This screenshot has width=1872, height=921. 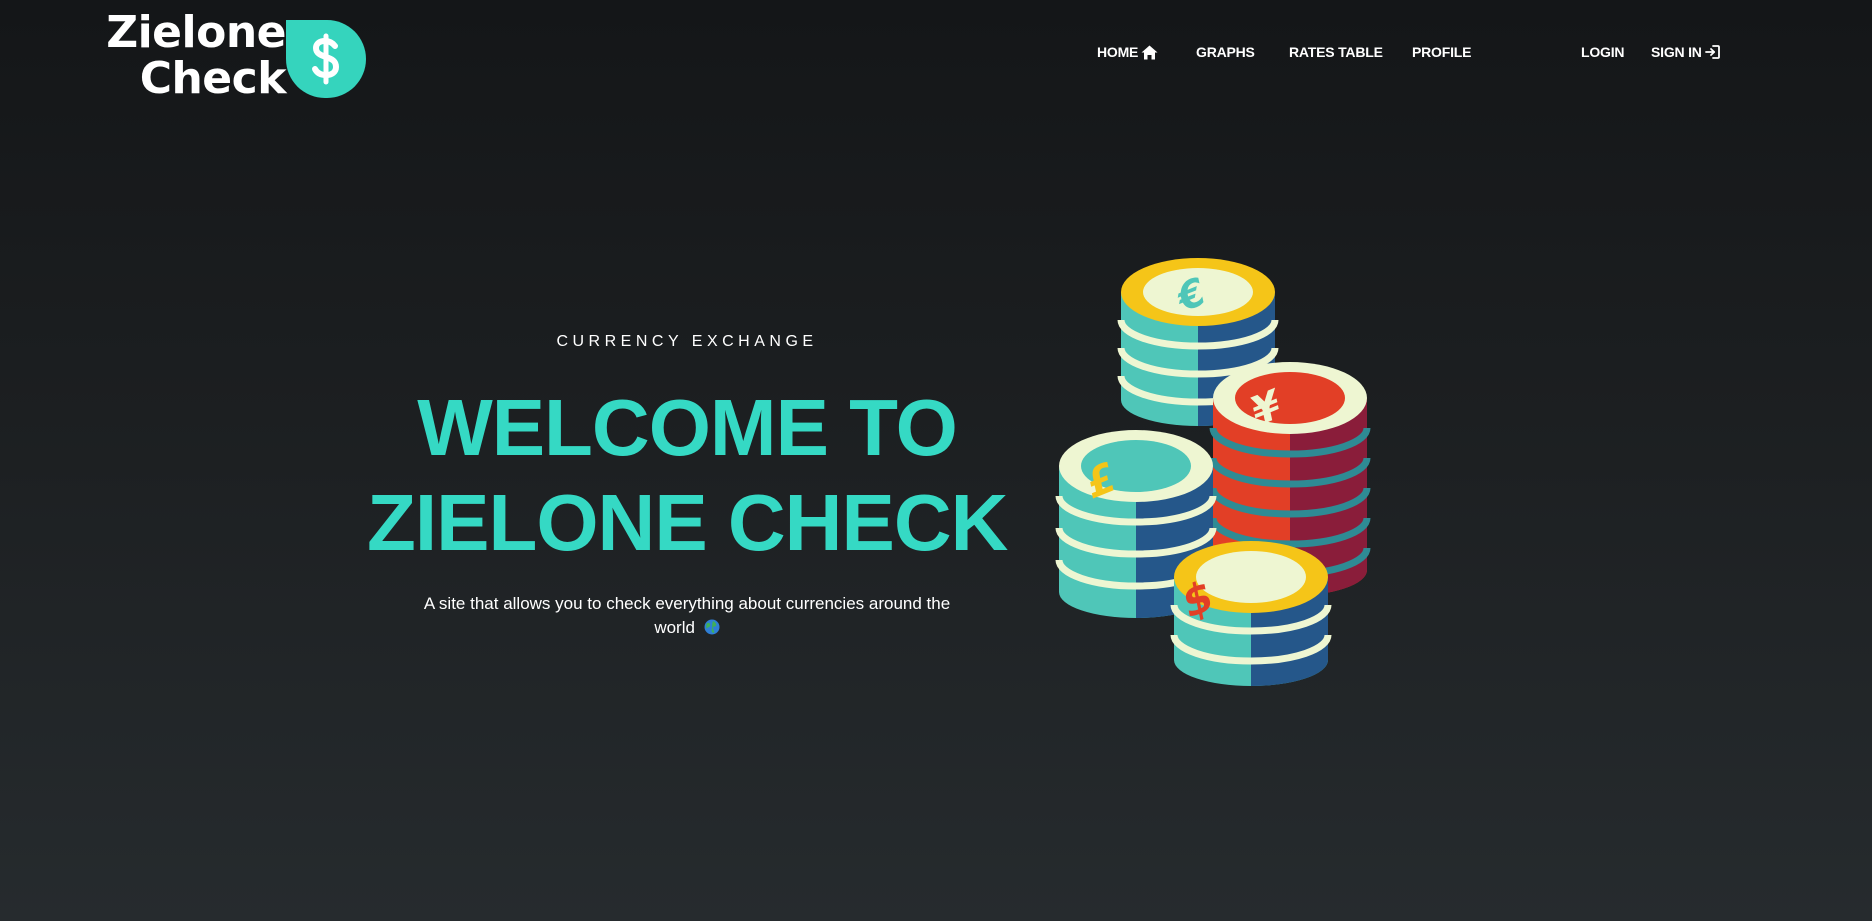 What do you see at coordinates (1251, 613) in the screenshot?
I see `dollar-coin-stack: $` at bounding box center [1251, 613].